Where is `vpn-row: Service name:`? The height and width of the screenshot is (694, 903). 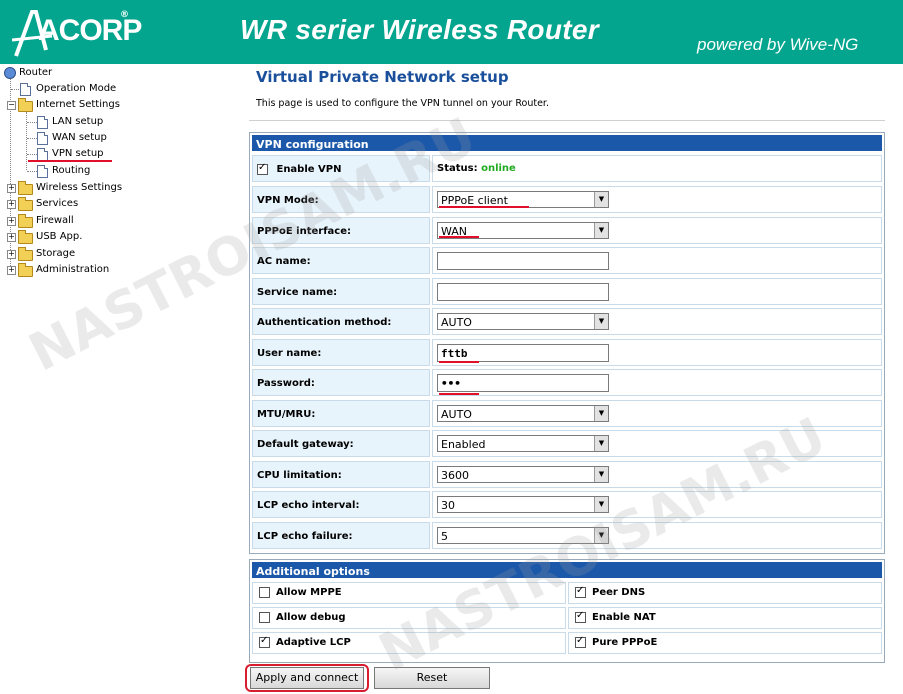 vpn-row: Service name: is located at coordinates (567, 292).